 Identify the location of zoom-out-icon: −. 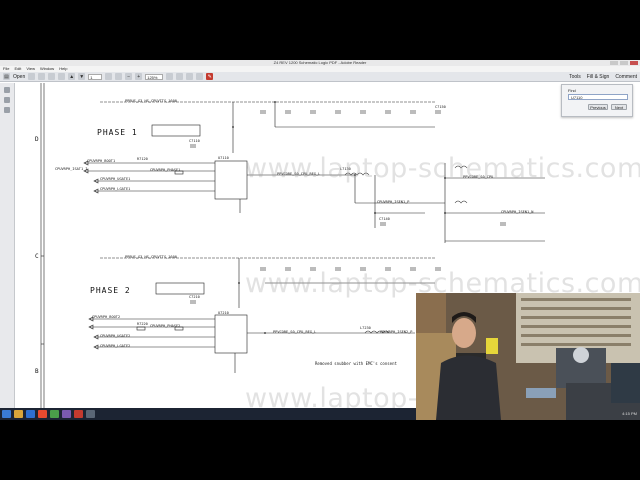
(129, 76).